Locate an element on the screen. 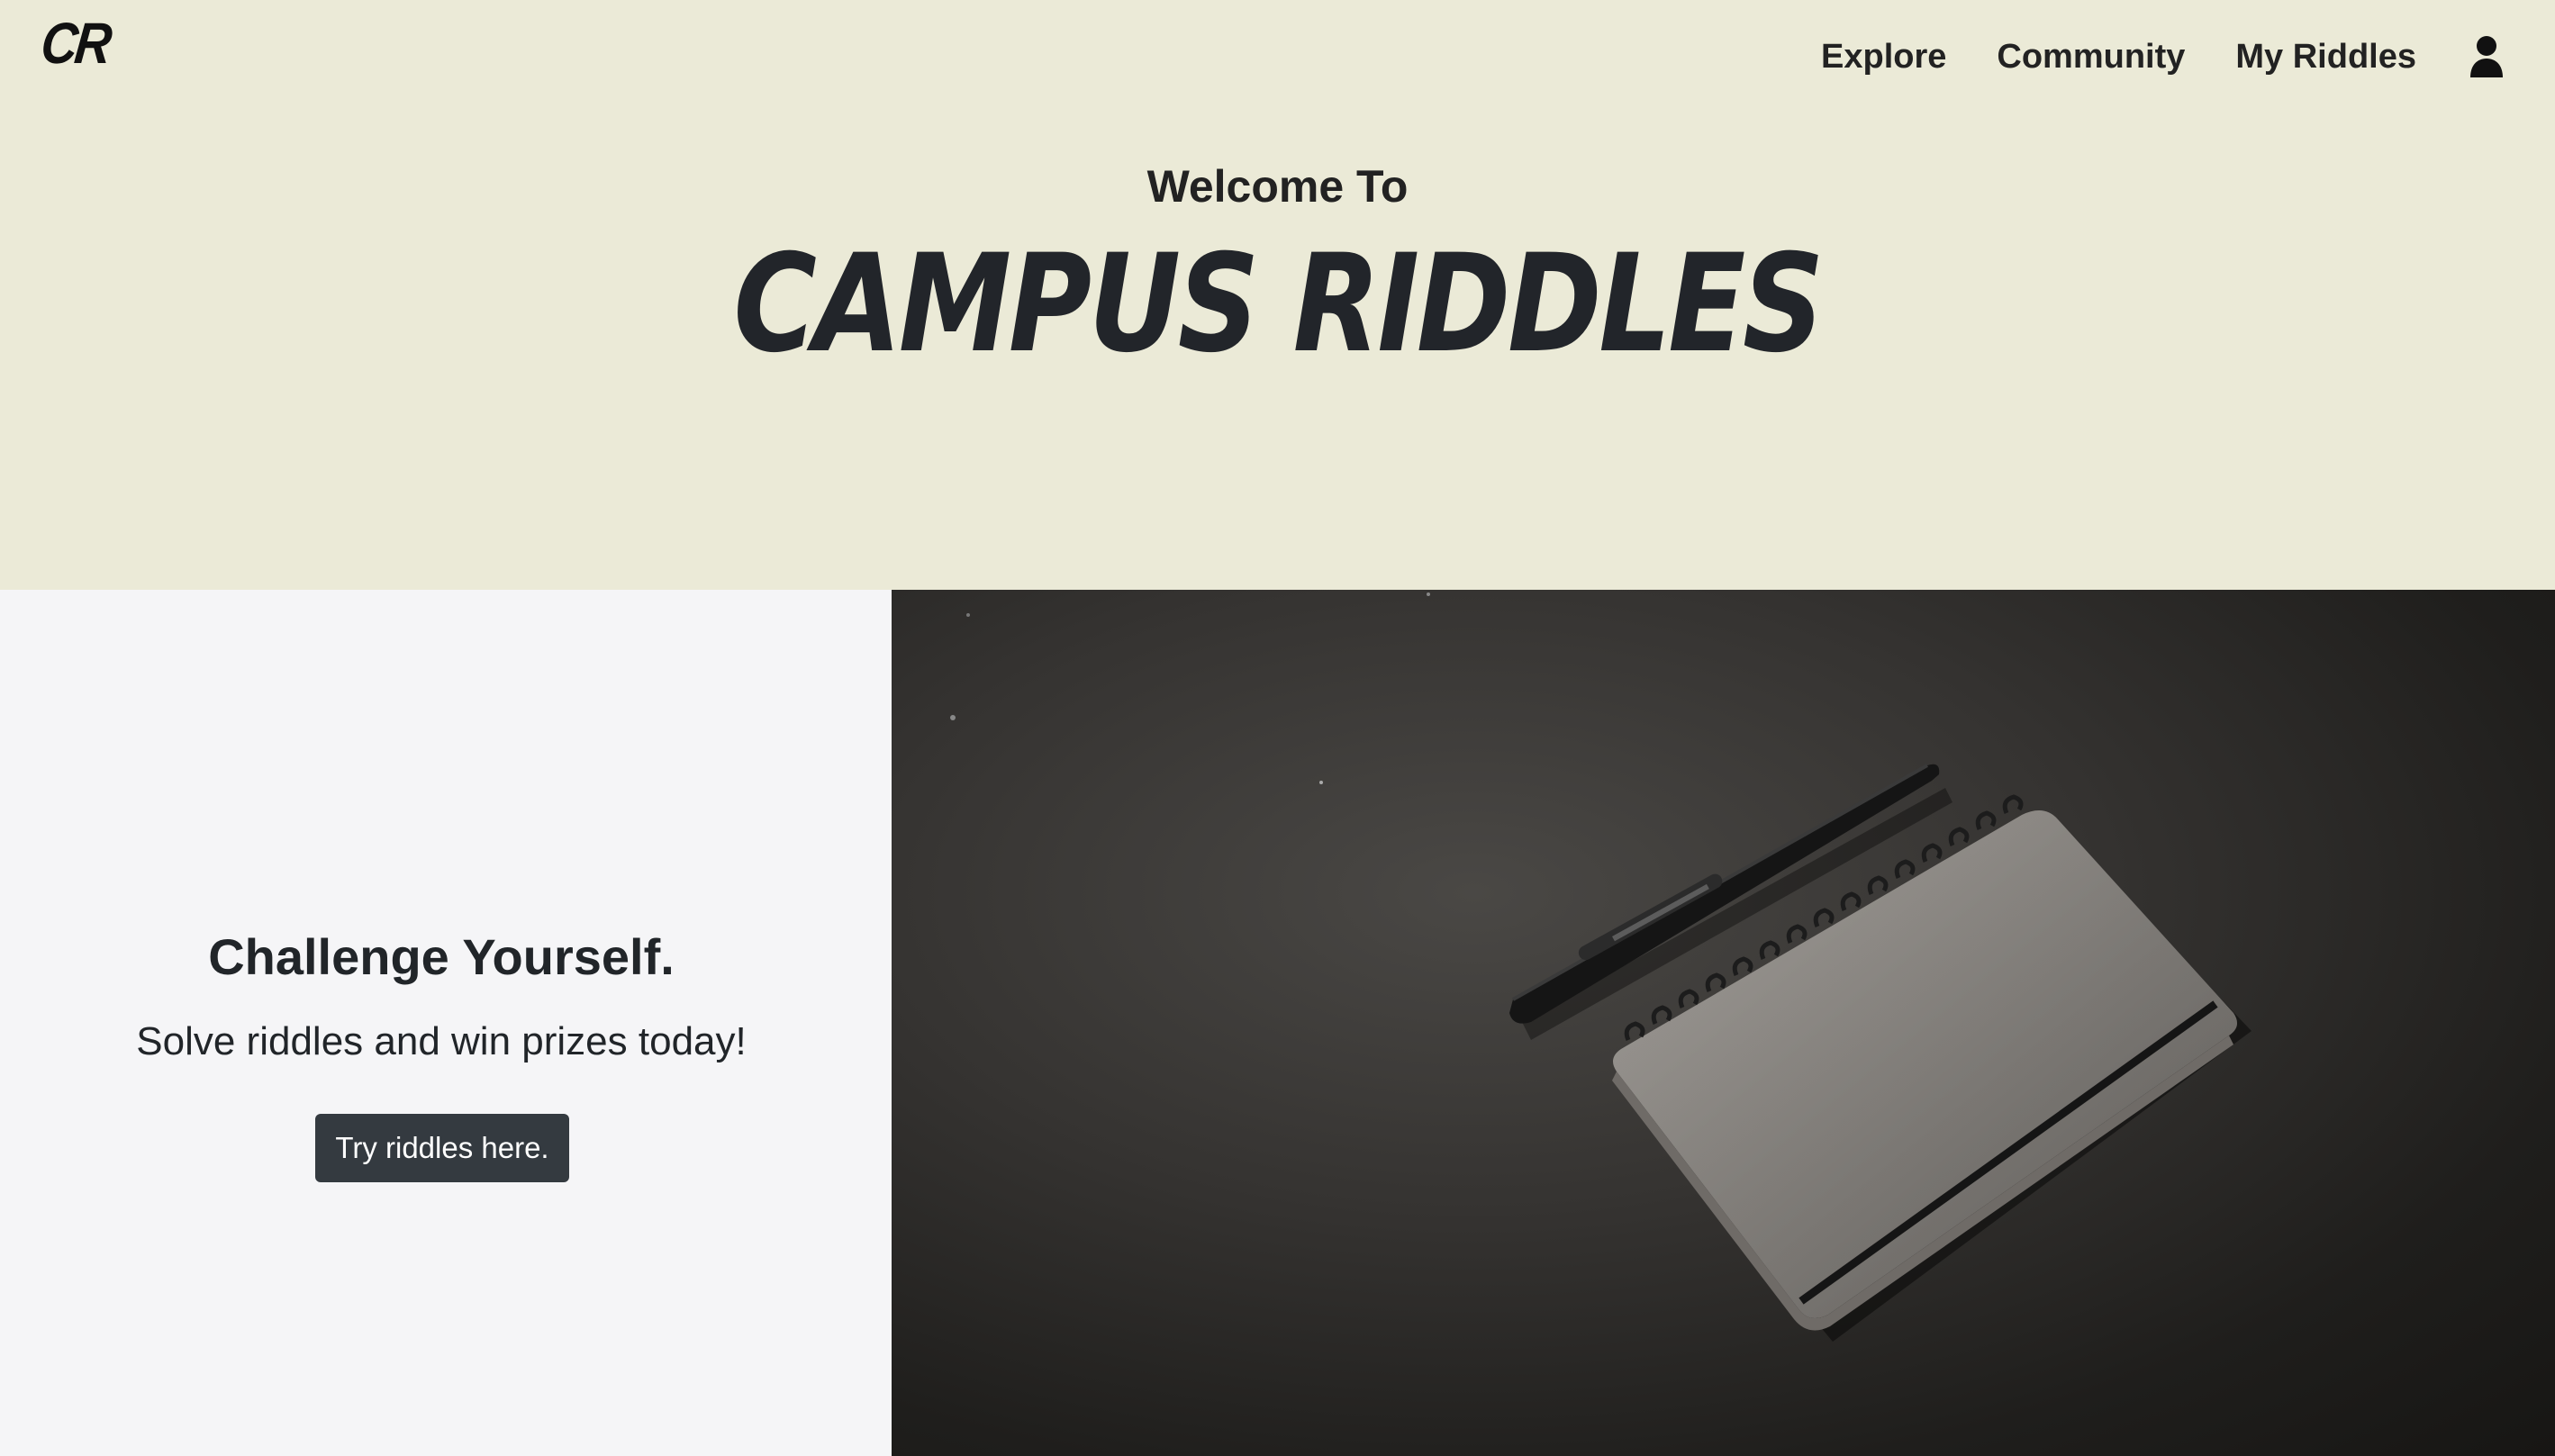 The image size is (2555, 1456). logo: CR is located at coordinates (75, 43).